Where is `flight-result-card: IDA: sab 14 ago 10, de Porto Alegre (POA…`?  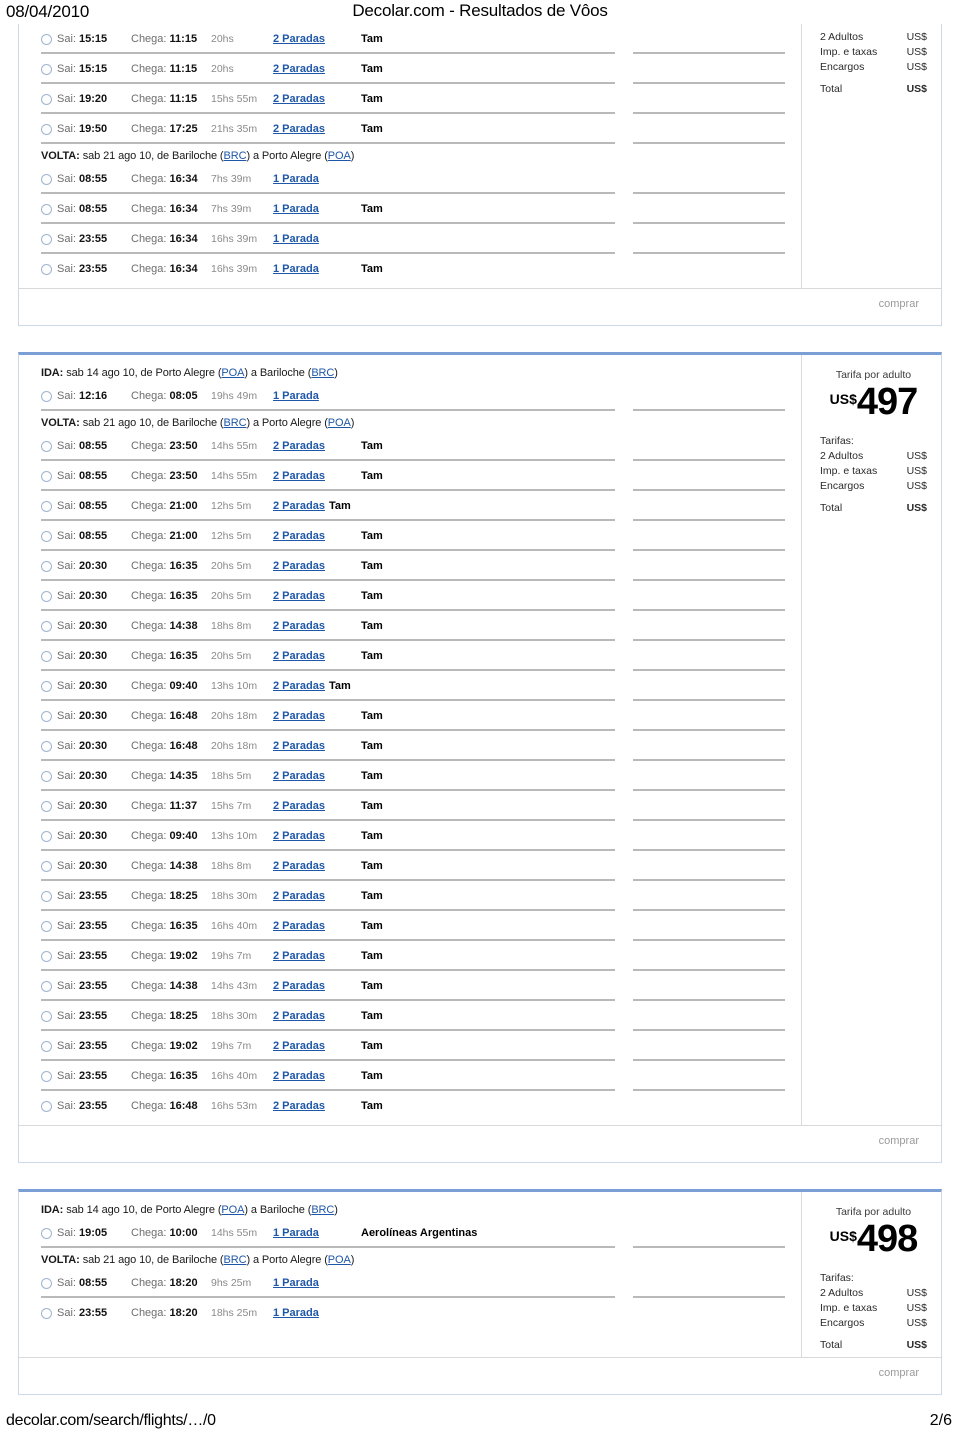 flight-result-card: IDA: sab 14 ago 10, de Porto Alegre (POA… is located at coordinates (480, 1292).